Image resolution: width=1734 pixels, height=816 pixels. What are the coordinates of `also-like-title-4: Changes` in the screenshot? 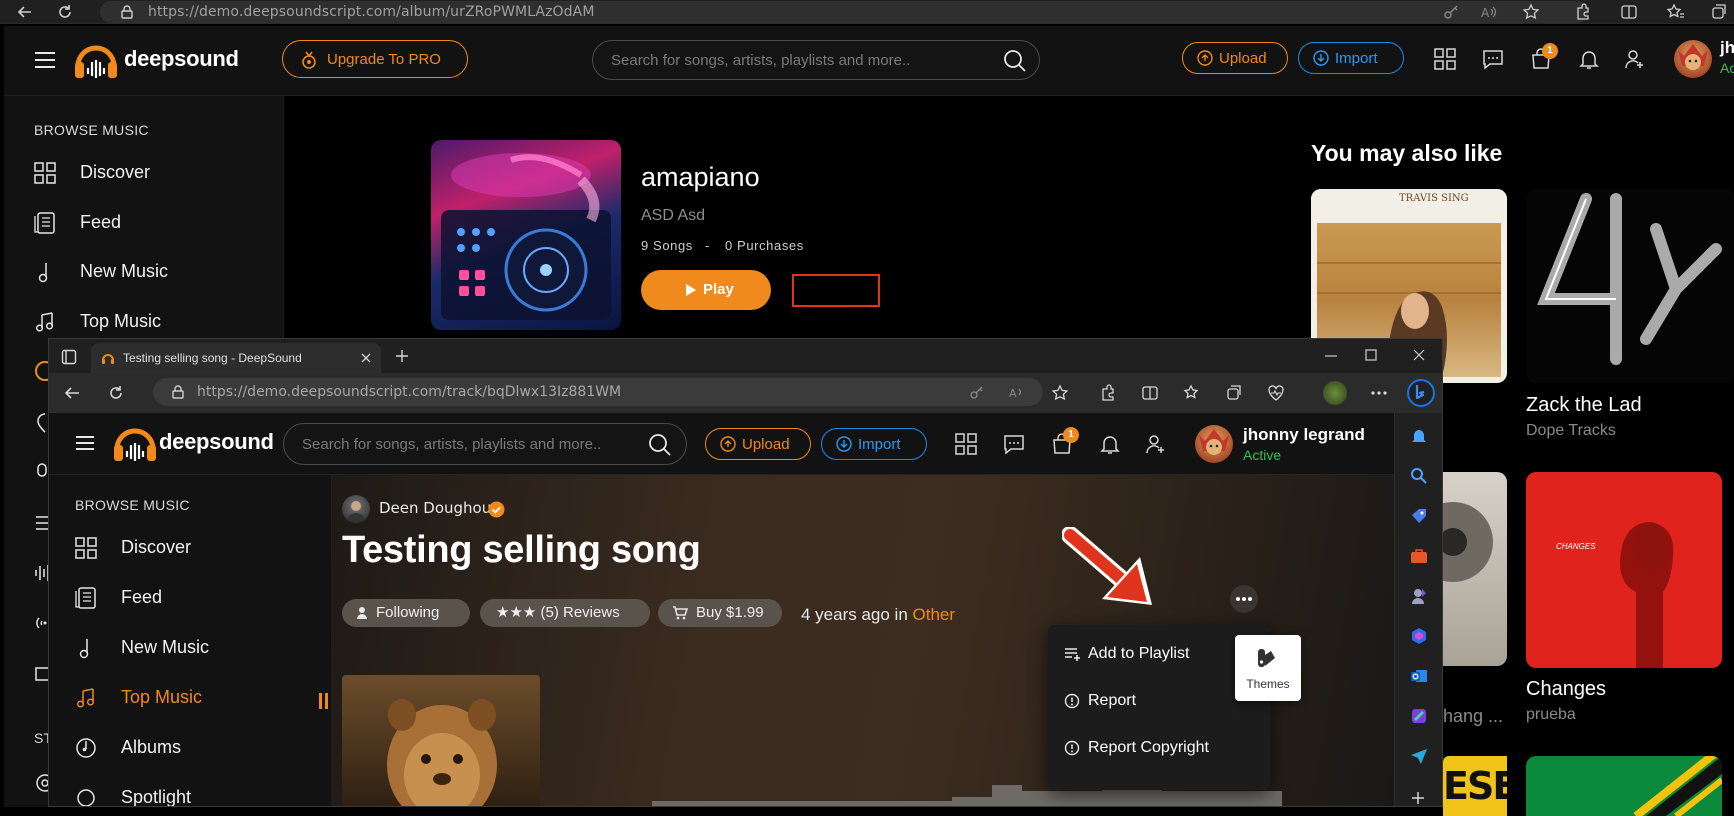 It's located at (1566, 689).